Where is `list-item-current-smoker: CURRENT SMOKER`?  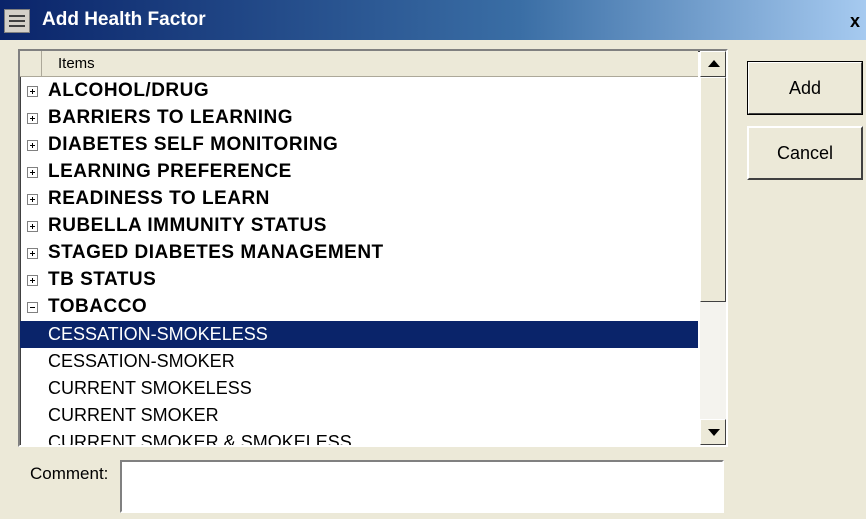
list-item-current-smoker: CURRENT SMOKER is located at coordinates (359, 415).